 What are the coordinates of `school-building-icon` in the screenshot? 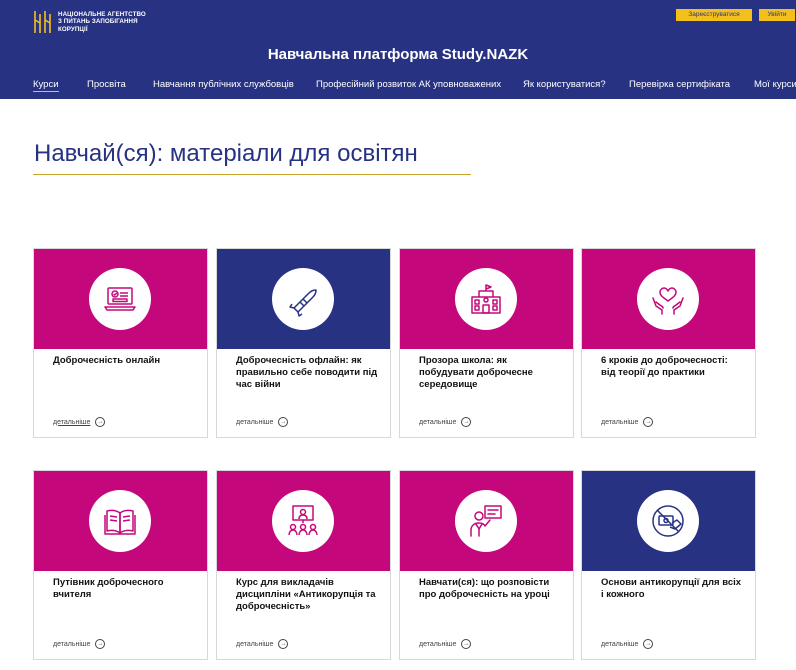 It's located at (486, 299).